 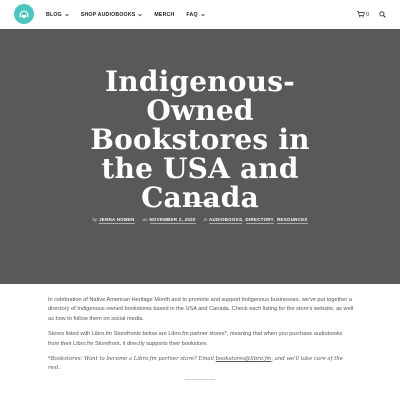 I want to click on cart-button: 0, so click(x=363, y=14).